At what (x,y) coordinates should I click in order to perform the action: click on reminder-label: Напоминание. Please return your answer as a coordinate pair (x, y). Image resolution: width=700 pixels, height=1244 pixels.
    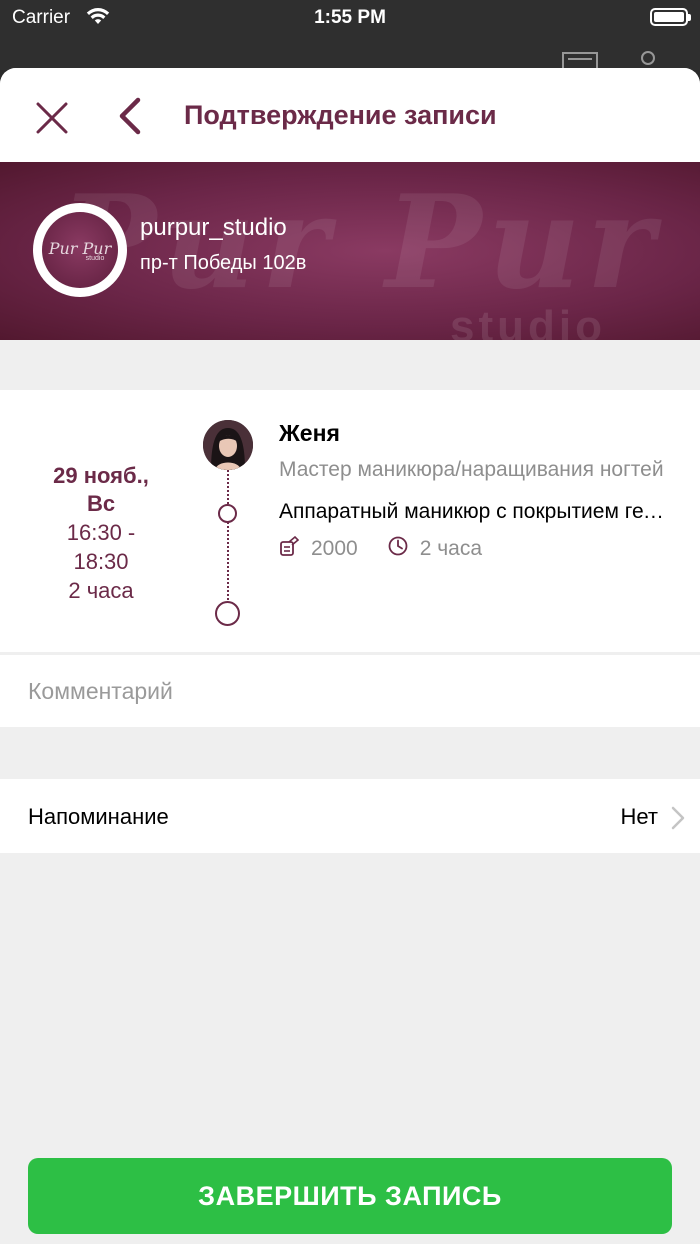
    Looking at the image, I should click on (98, 816).